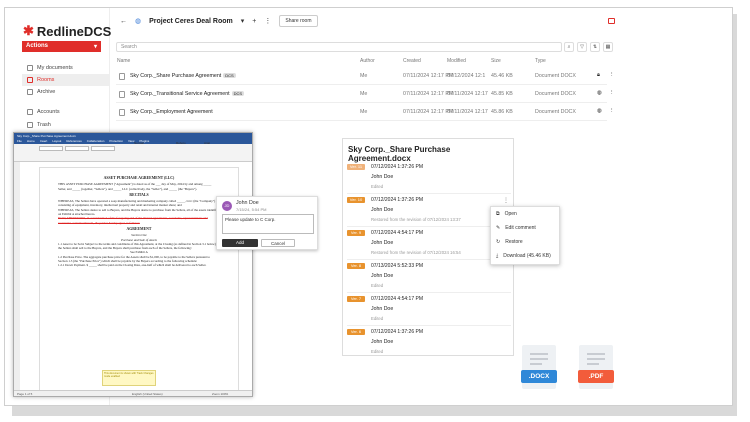 The width and height of the screenshot is (750, 422). I want to click on font-select, so click(77, 148).